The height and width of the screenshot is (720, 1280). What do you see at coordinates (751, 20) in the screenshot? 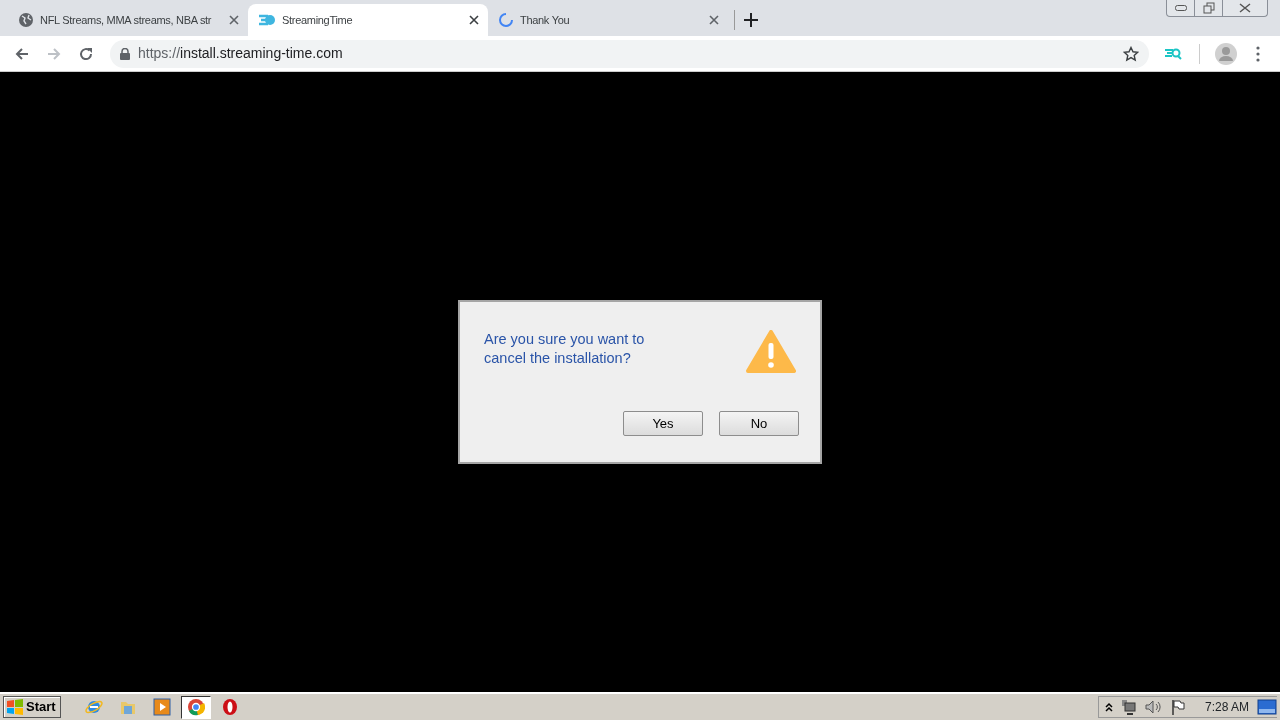
I see `new-tab-button` at bounding box center [751, 20].